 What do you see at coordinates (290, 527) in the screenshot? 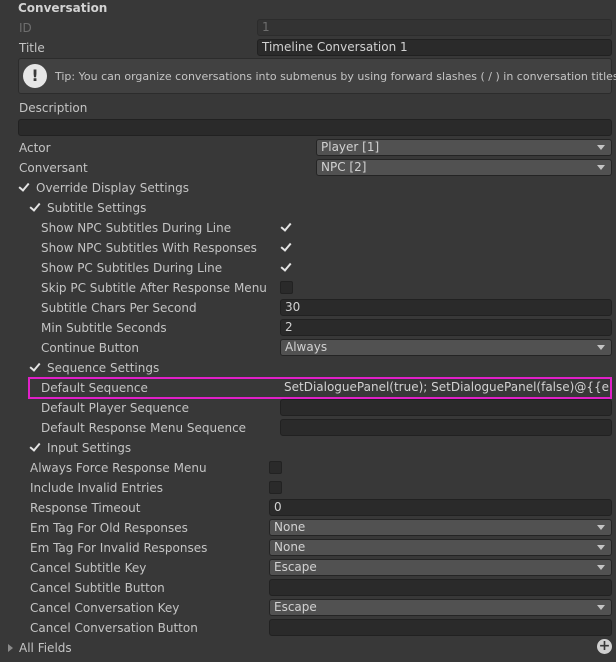
I see `em-tag-old-value: None` at bounding box center [290, 527].